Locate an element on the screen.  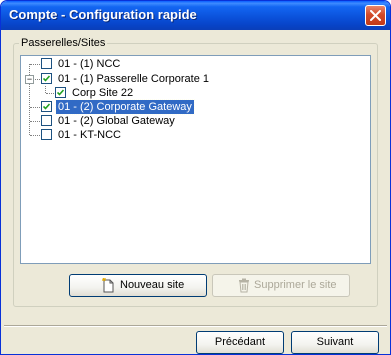
delete-site-button: Supprimer le site is located at coordinates (281, 285).